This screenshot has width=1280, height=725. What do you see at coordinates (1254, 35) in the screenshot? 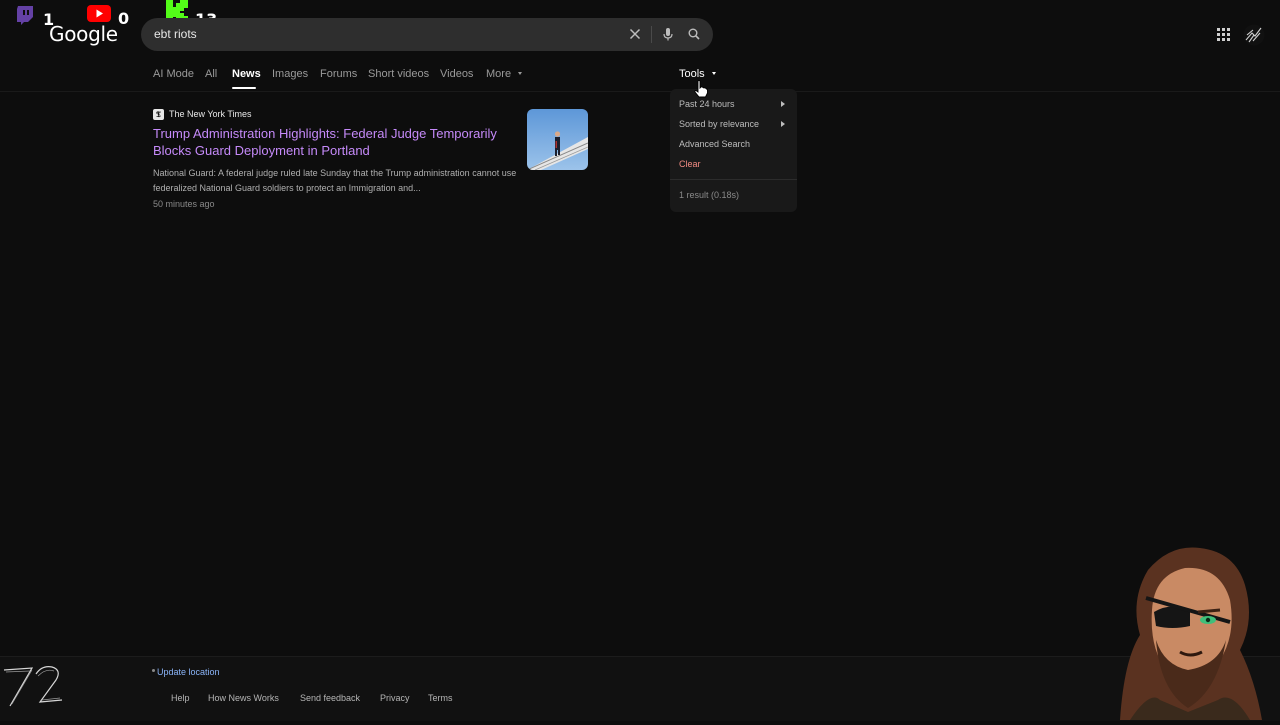
I see `account-avatar-icon` at bounding box center [1254, 35].